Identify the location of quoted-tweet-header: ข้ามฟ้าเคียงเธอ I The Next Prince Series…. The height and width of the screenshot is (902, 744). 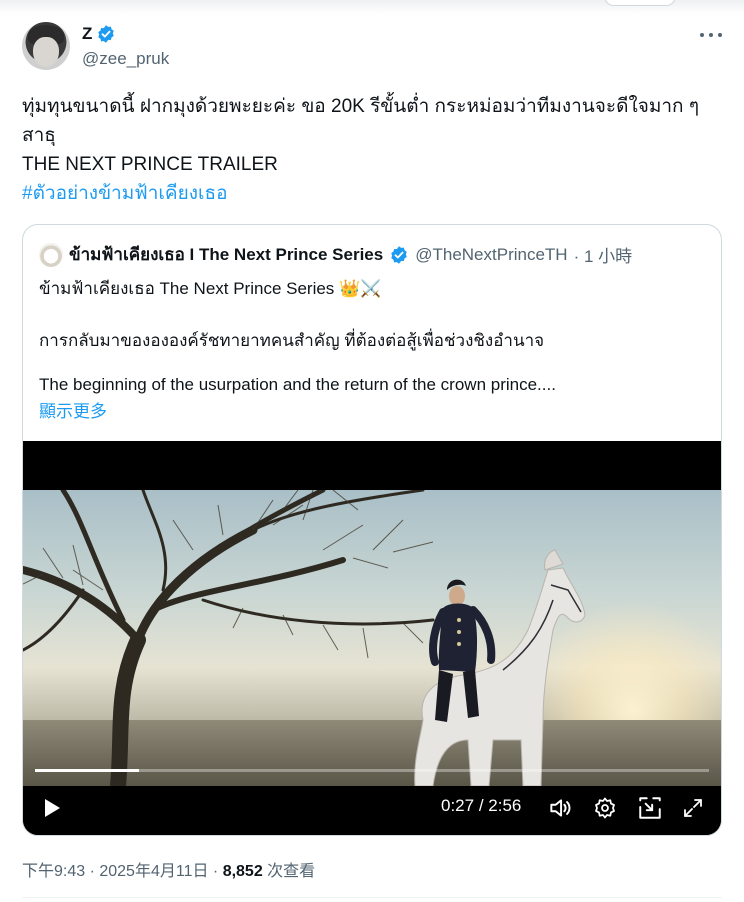
(335, 254).